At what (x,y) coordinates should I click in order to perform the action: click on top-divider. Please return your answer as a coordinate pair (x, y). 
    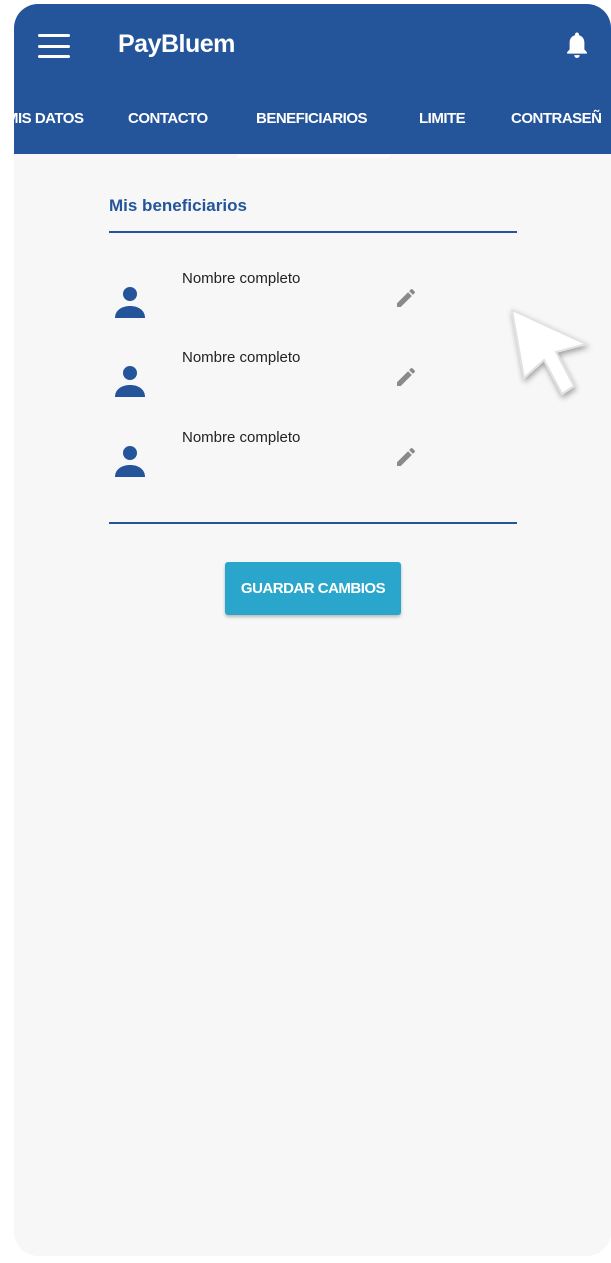
    Looking at the image, I should click on (313, 232).